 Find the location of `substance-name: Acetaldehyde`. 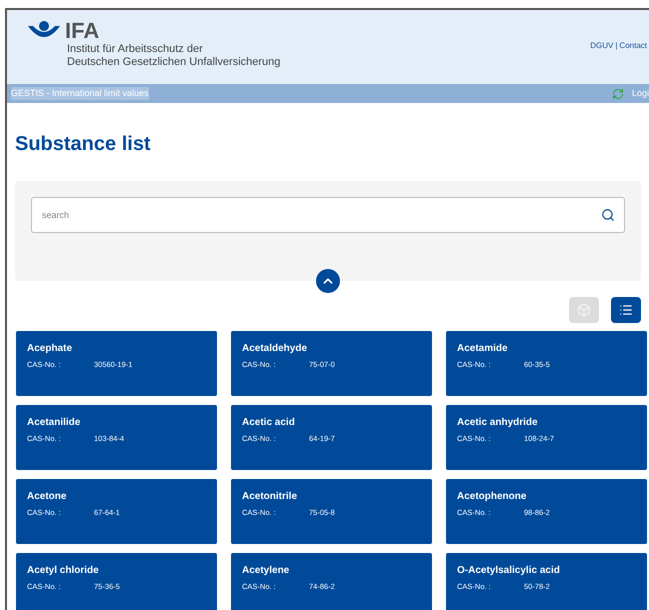

substance-name: Acetaldehyde is located at coordinates (275, 349).